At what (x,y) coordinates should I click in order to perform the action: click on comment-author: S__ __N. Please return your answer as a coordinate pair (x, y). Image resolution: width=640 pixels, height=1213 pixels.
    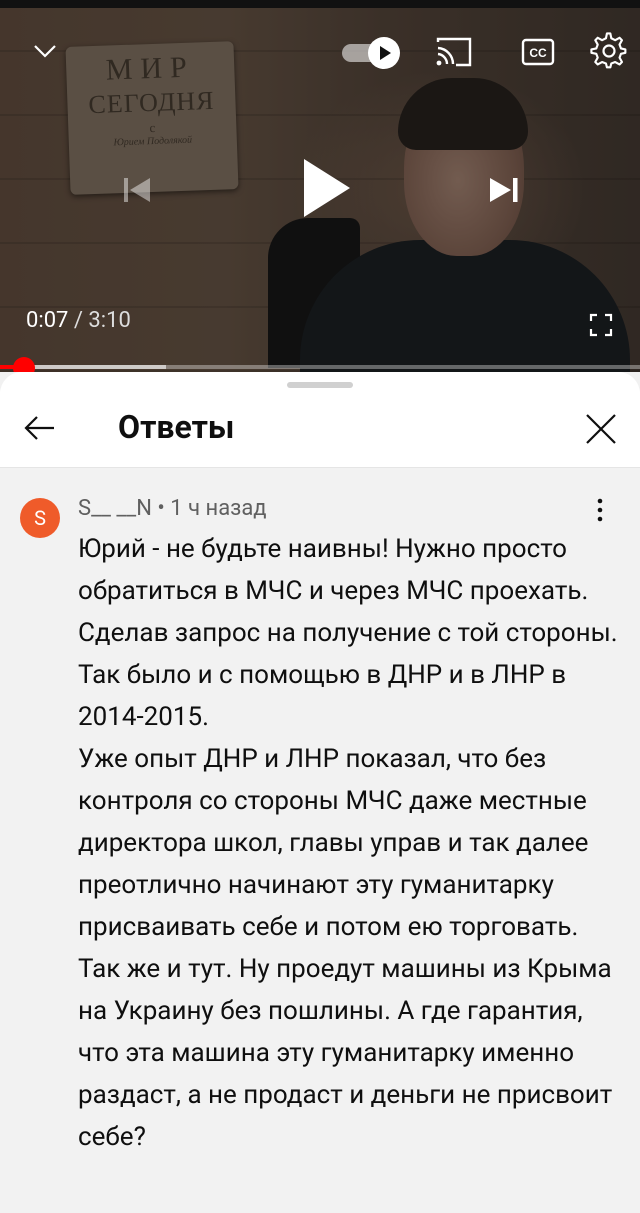
    Looking at the image, I should click on (115, 508).